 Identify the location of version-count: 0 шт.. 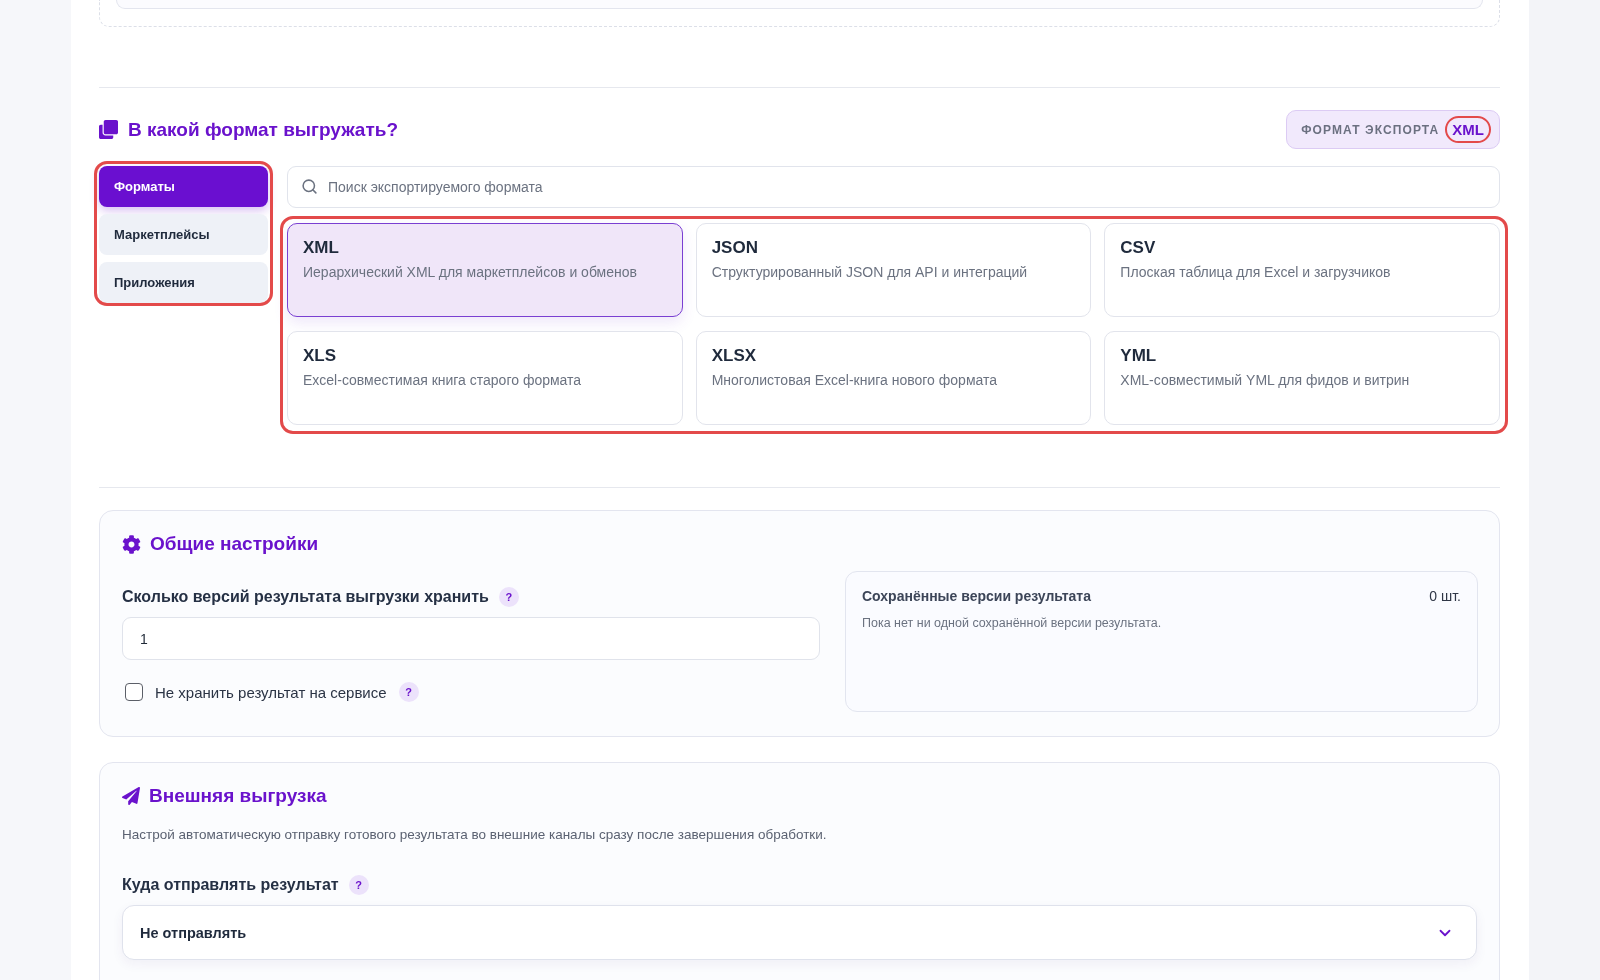
(1445, 596).